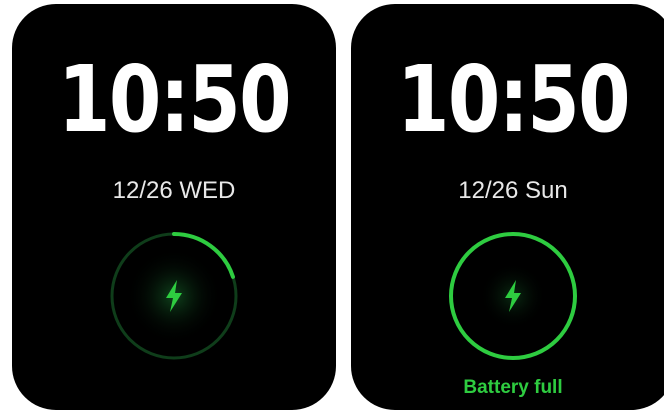 Image resolution: width=664 pixels, height=414 pixels. I want to click on battery-status: Battery full, so click(513, 387).